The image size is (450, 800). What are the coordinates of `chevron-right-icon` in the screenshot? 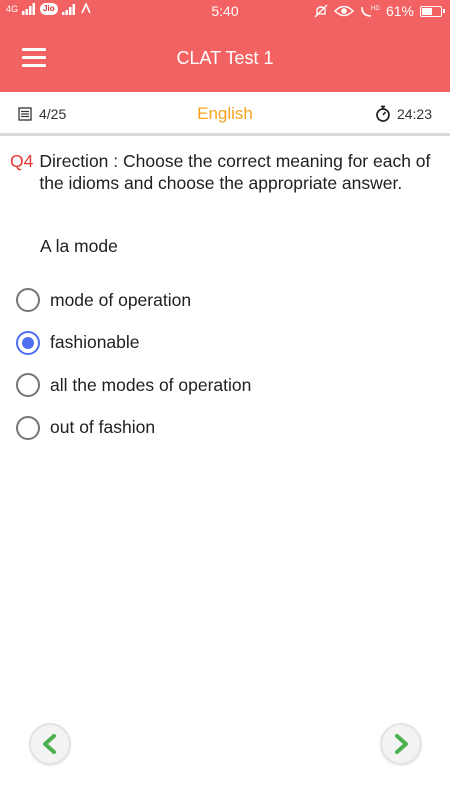 It's located at (401, 744).